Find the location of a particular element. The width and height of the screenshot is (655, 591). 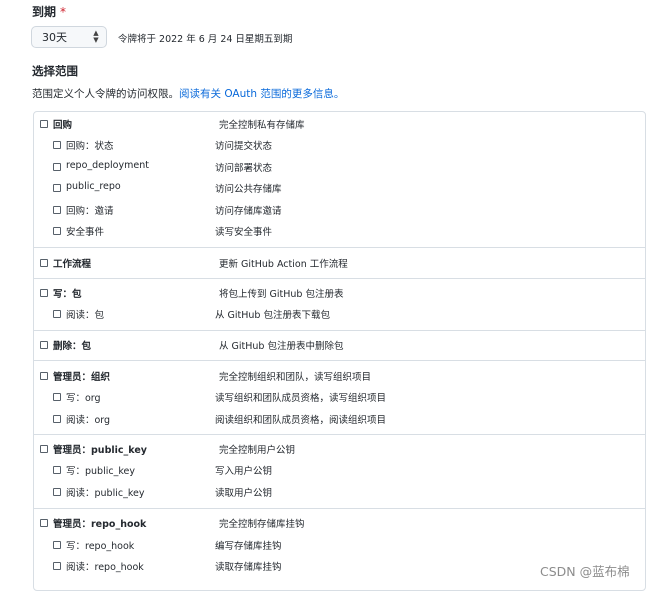

scope-description: 读取用户公钥 is located at coordinates (244, 493).